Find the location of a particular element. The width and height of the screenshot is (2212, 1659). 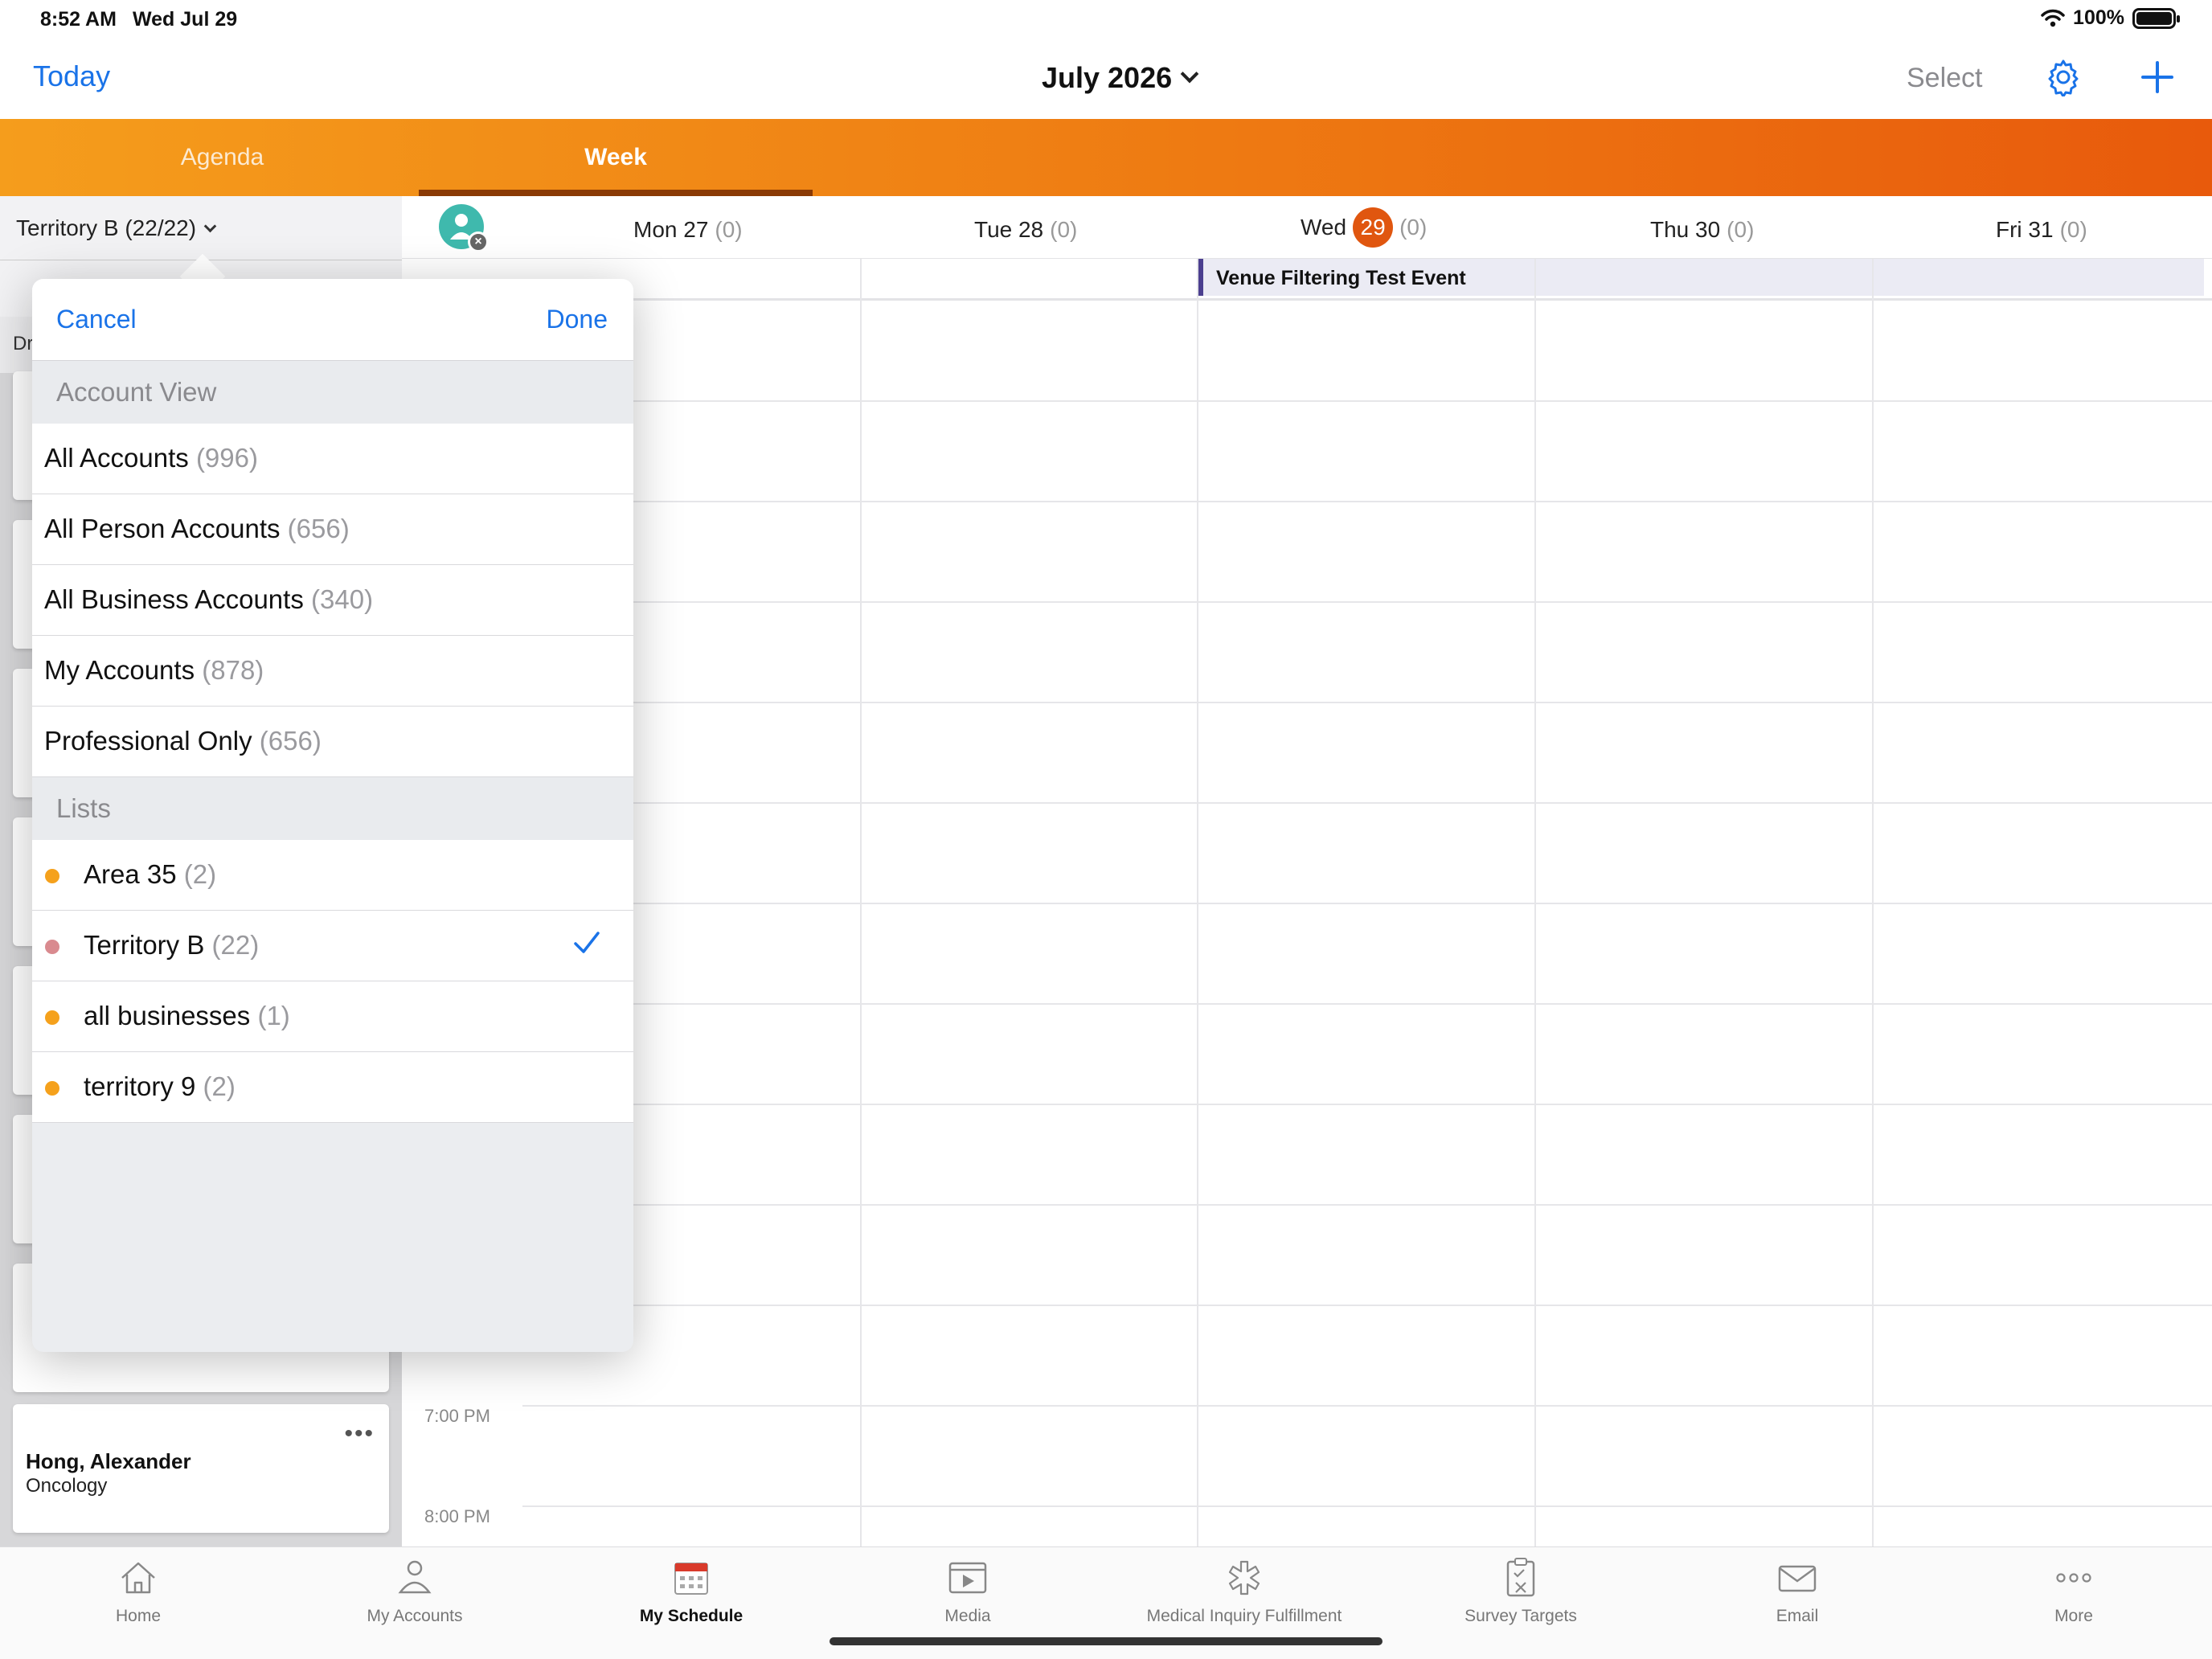

tab-my-accounts: My Accounts is located at coordinates (414, 1595).